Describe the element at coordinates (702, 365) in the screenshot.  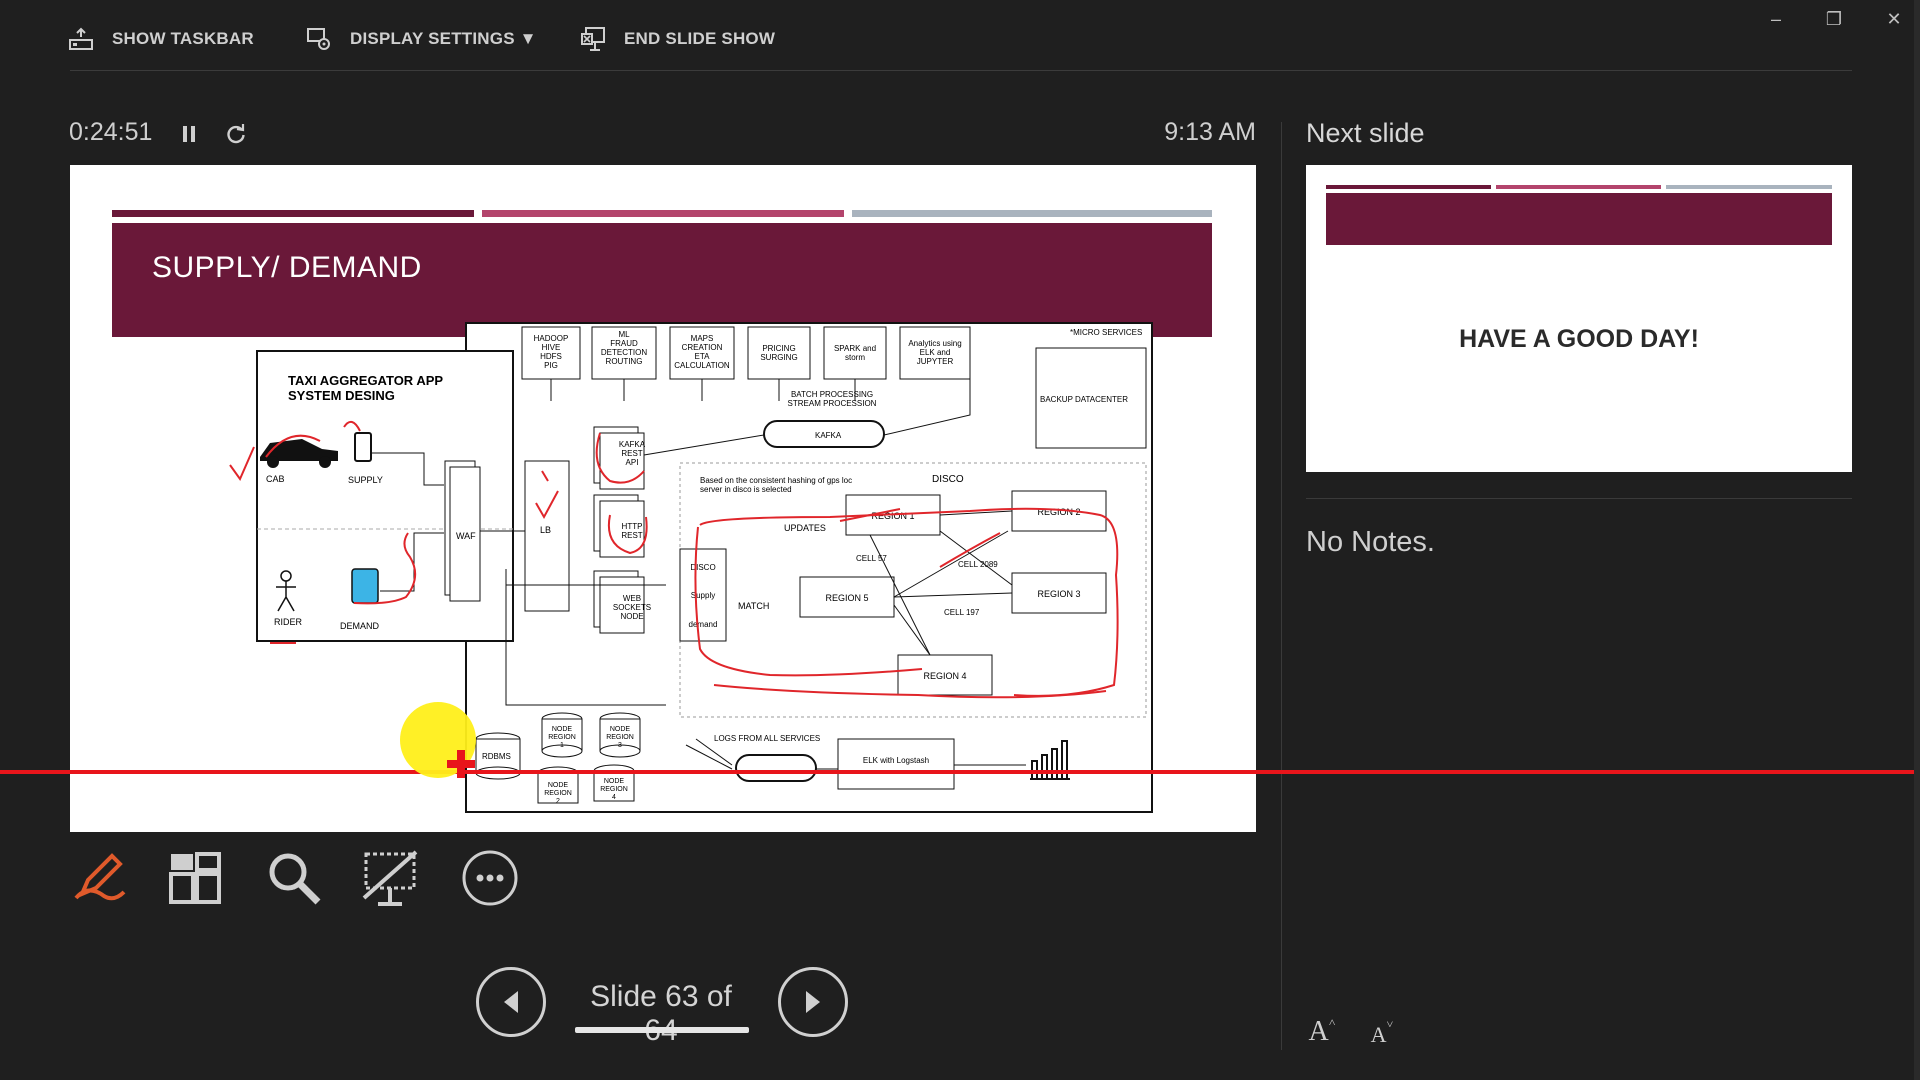
I see `svc-maps-4: CALCULATION` at that location.